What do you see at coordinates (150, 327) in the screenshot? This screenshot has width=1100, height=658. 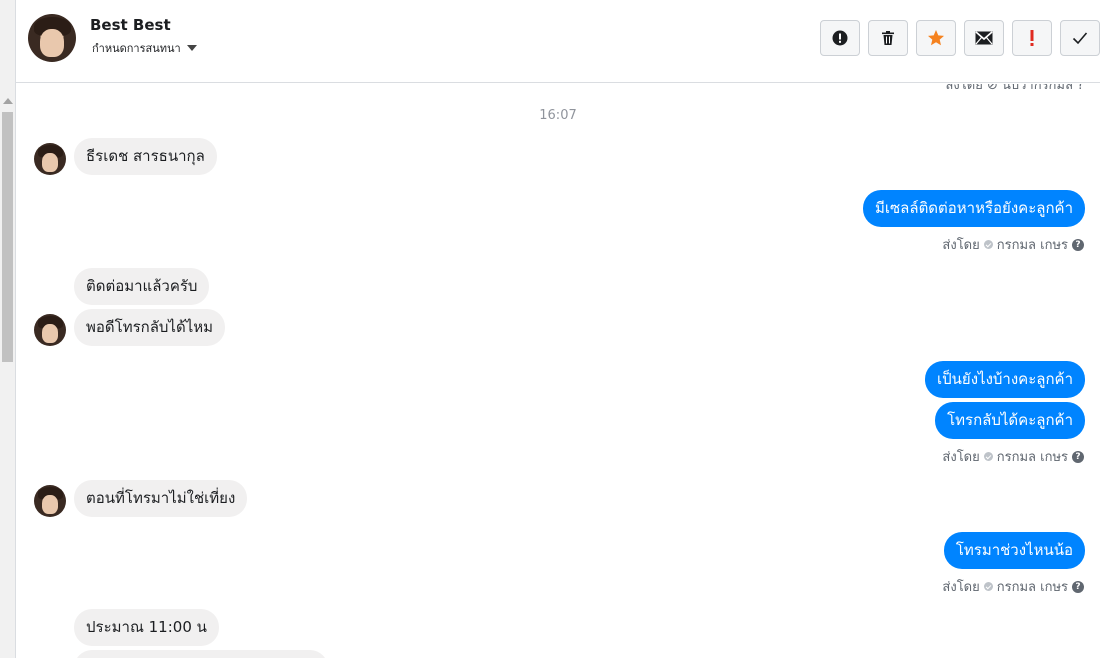 I see `message-bubble-incoming: พอดีโทรกลับได้ไหม` at bounding box center [150, 327].